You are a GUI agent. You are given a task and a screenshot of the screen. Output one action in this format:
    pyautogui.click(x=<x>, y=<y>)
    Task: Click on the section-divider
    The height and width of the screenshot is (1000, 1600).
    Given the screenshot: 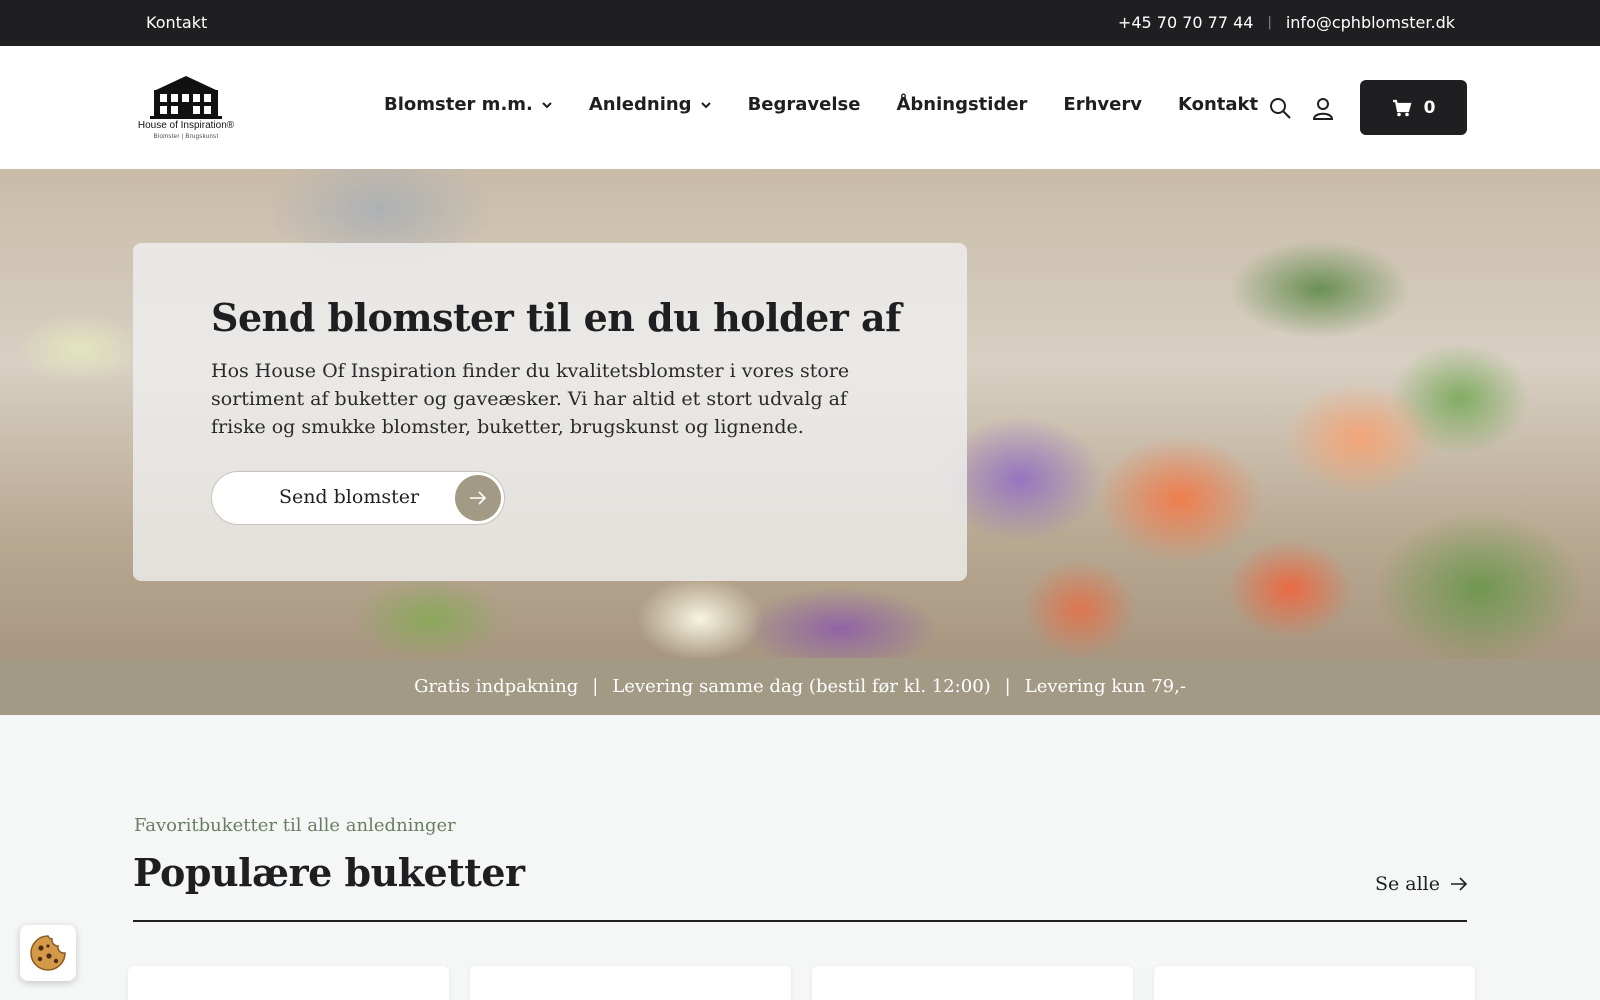 What is the action you would take?
    pyautogui.click(x=800, y=921)
    